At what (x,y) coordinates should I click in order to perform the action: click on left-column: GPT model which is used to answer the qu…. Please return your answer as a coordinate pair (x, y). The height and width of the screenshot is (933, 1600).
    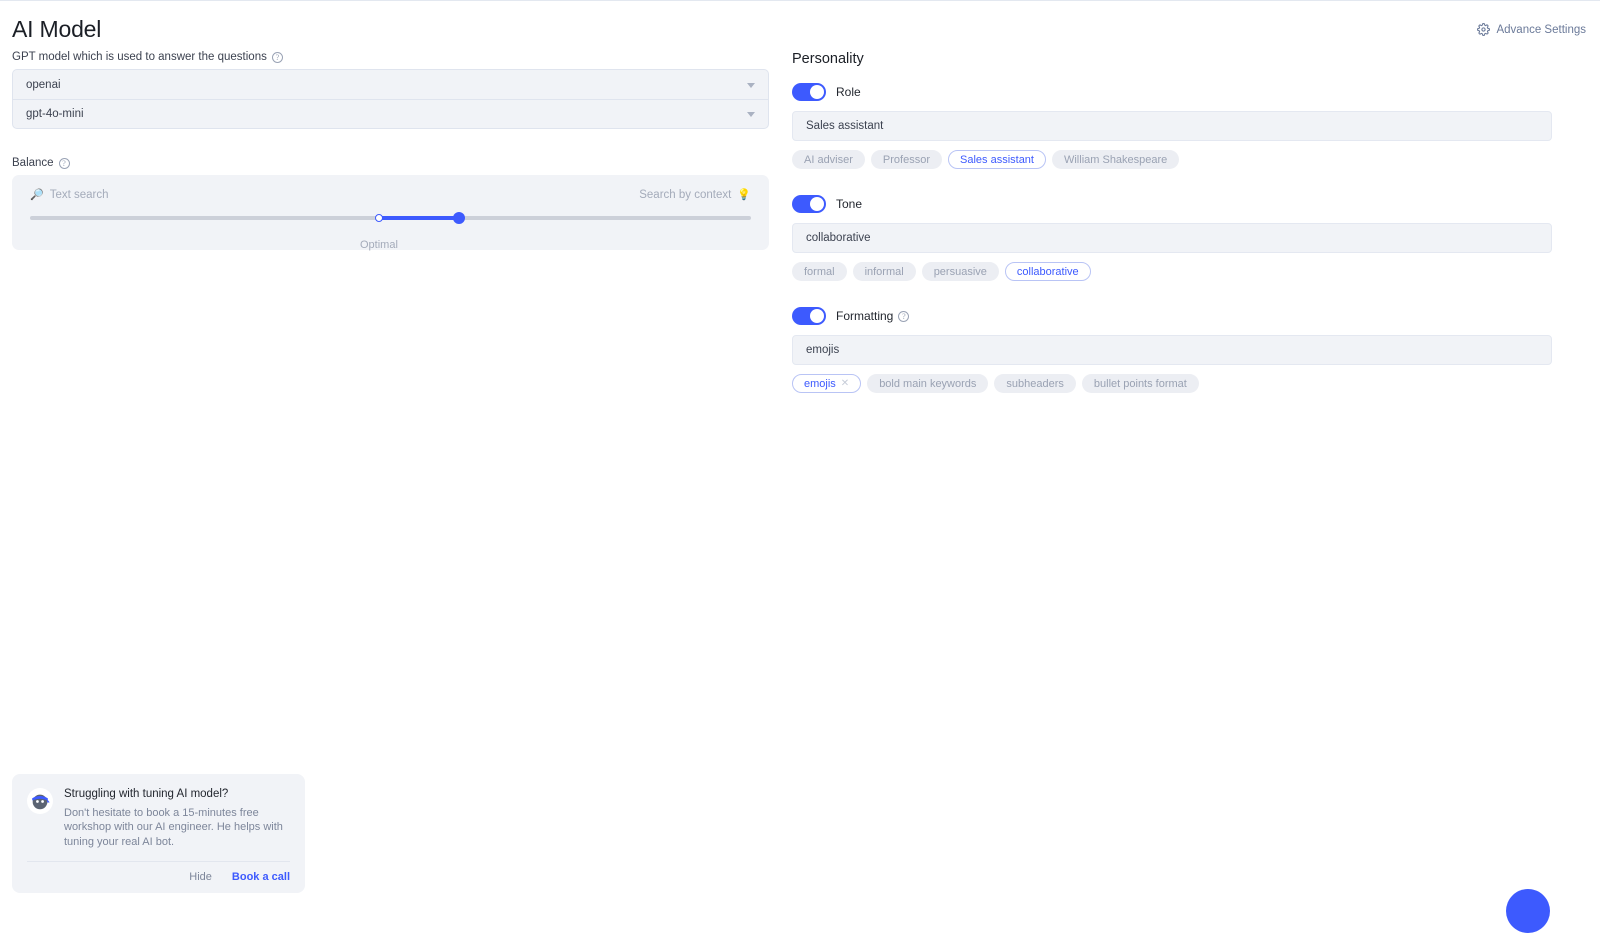
    Looking at the image, I should click on (390, 151).